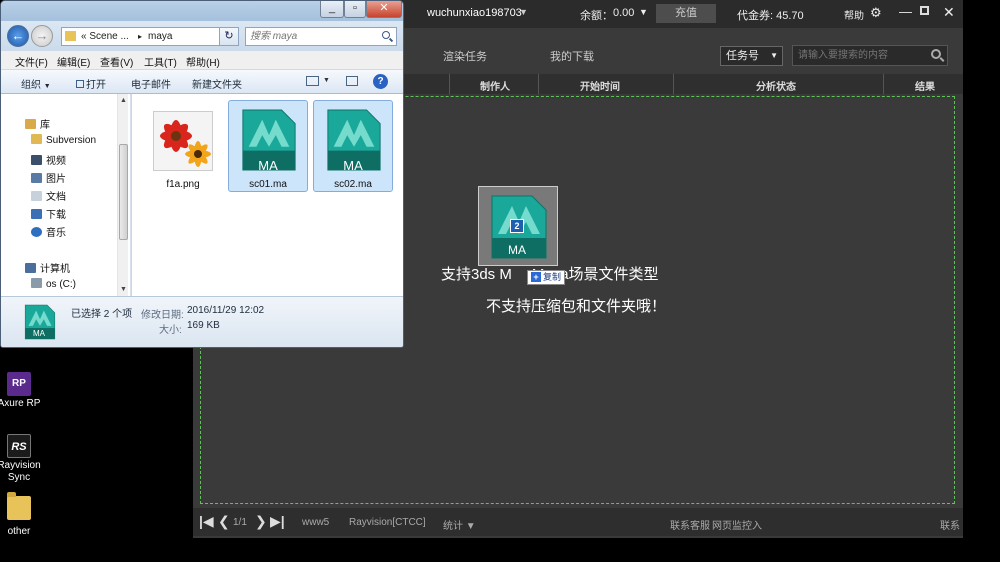 Image resolution: width=1000 pixels, height=562 pixels. I want to click on forward-icon: →, so click(42, 36).